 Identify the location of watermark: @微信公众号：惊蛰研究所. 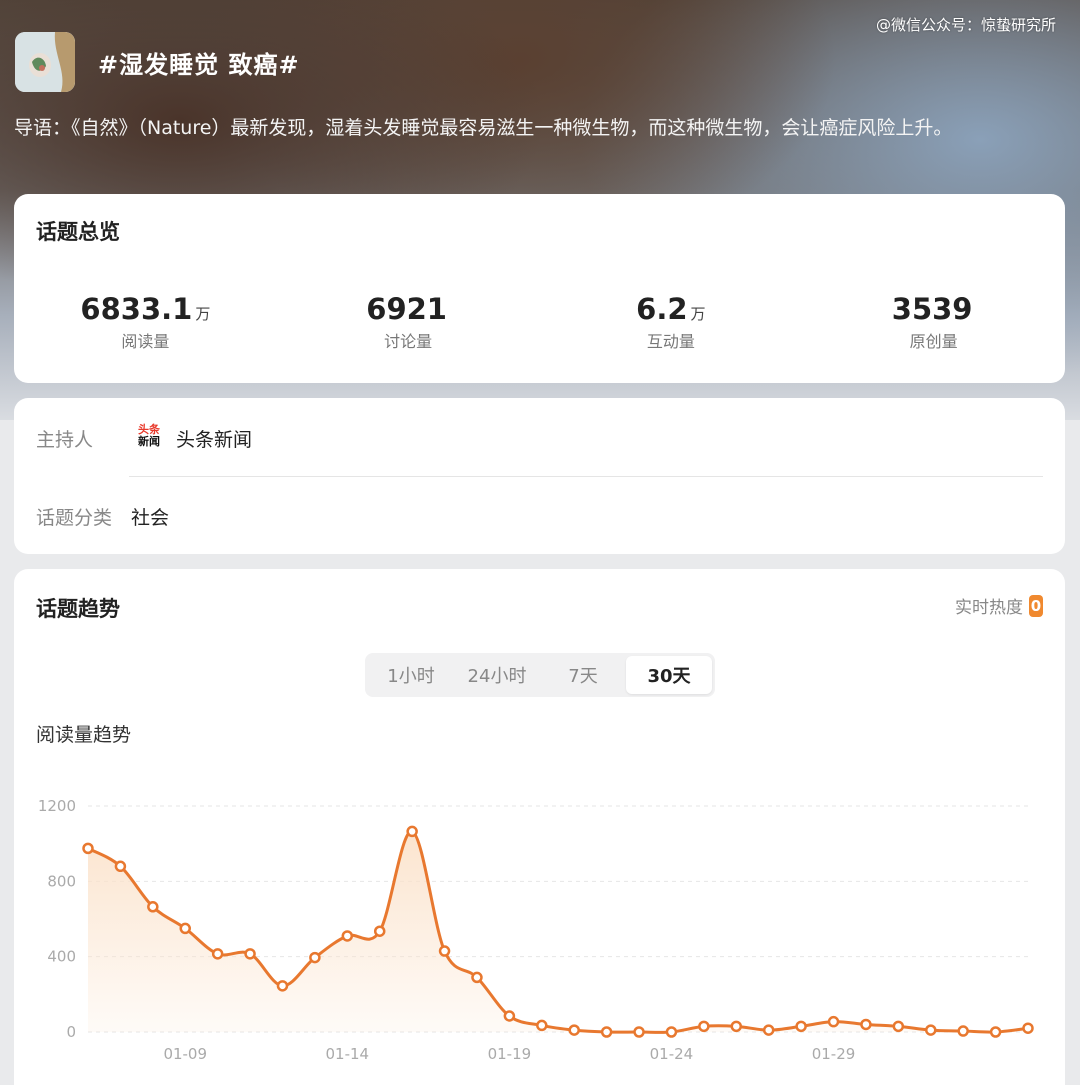
(965, 25).